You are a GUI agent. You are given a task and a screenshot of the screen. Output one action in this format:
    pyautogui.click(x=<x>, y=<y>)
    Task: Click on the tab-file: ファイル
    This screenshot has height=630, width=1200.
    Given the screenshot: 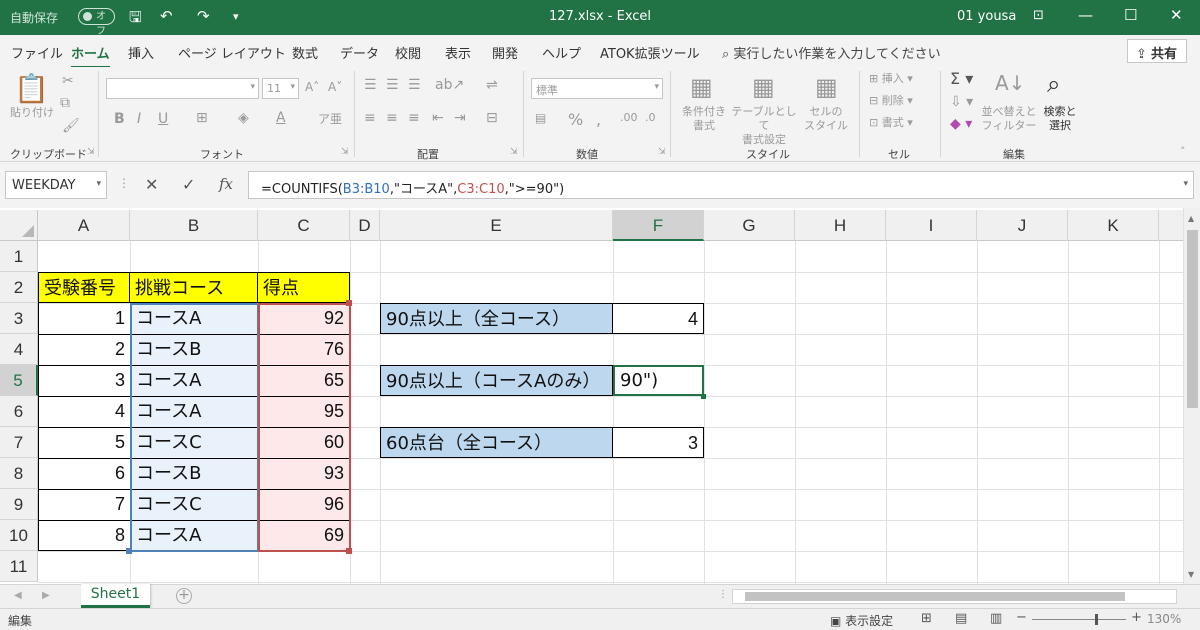 What is the action you would take?
    pyautogui.click(x=37, y=52)
    